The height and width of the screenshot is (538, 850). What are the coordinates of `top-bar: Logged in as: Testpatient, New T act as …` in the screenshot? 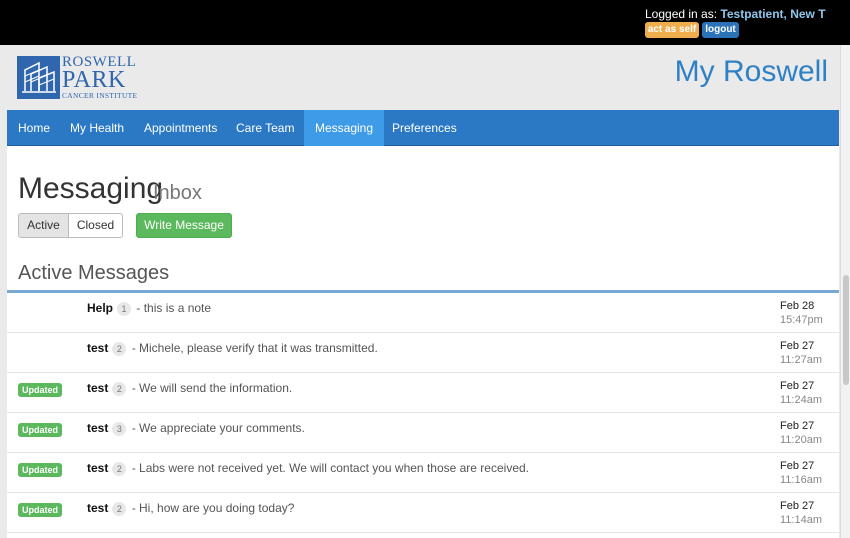 It's located at (425, 22).